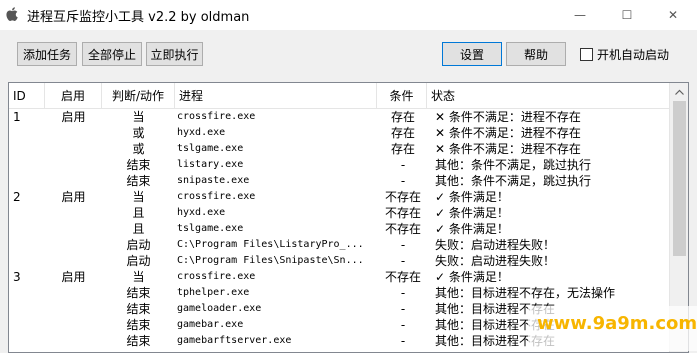  I want to click on close-button: ✕, so click(673, 15).